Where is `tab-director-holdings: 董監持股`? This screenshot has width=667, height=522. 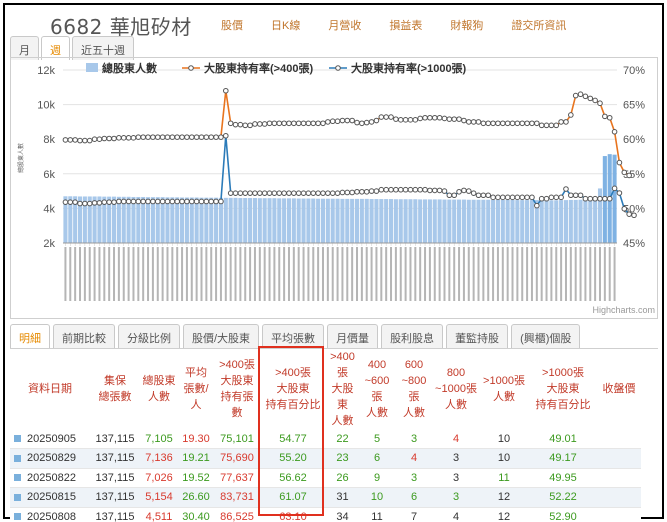
tab-director-holdings: 董監持股 is located at coordinates (477, 336).